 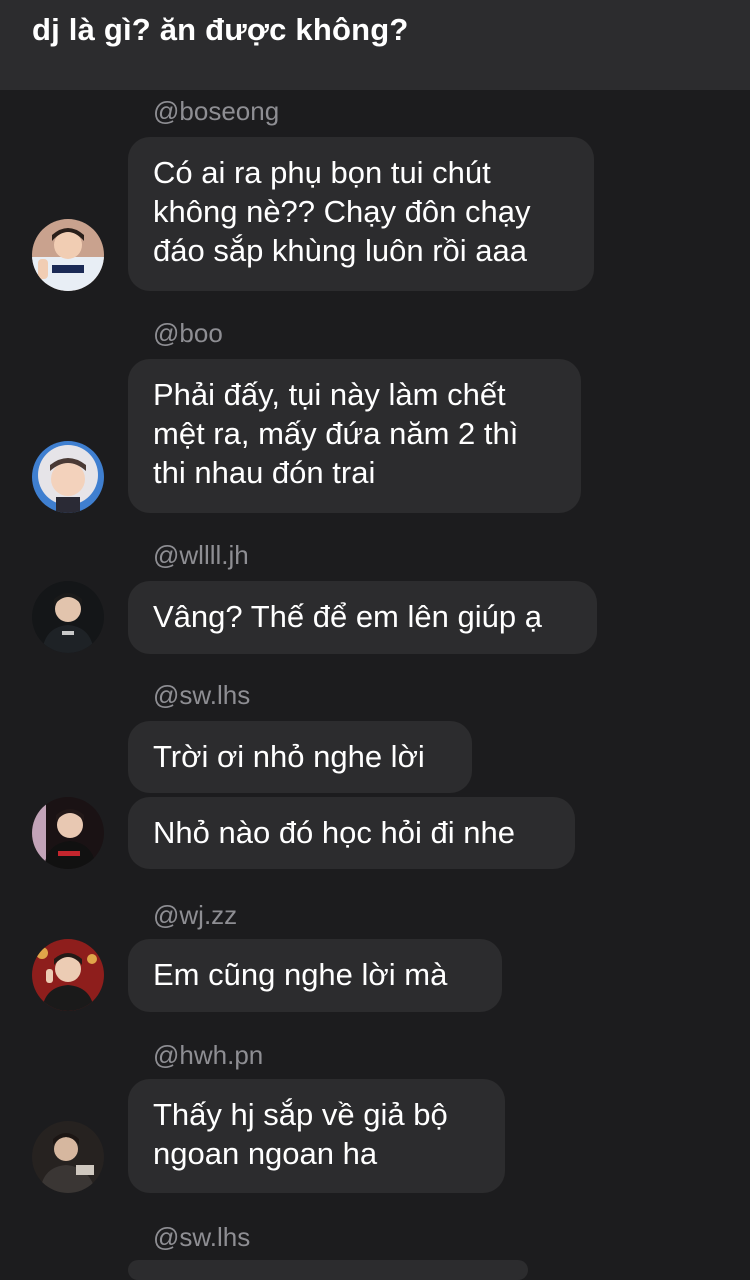 What do you see at coordinates (188, 333) in the screenshot?
I see `message-username: @boo` at bounding box center [188, 333].